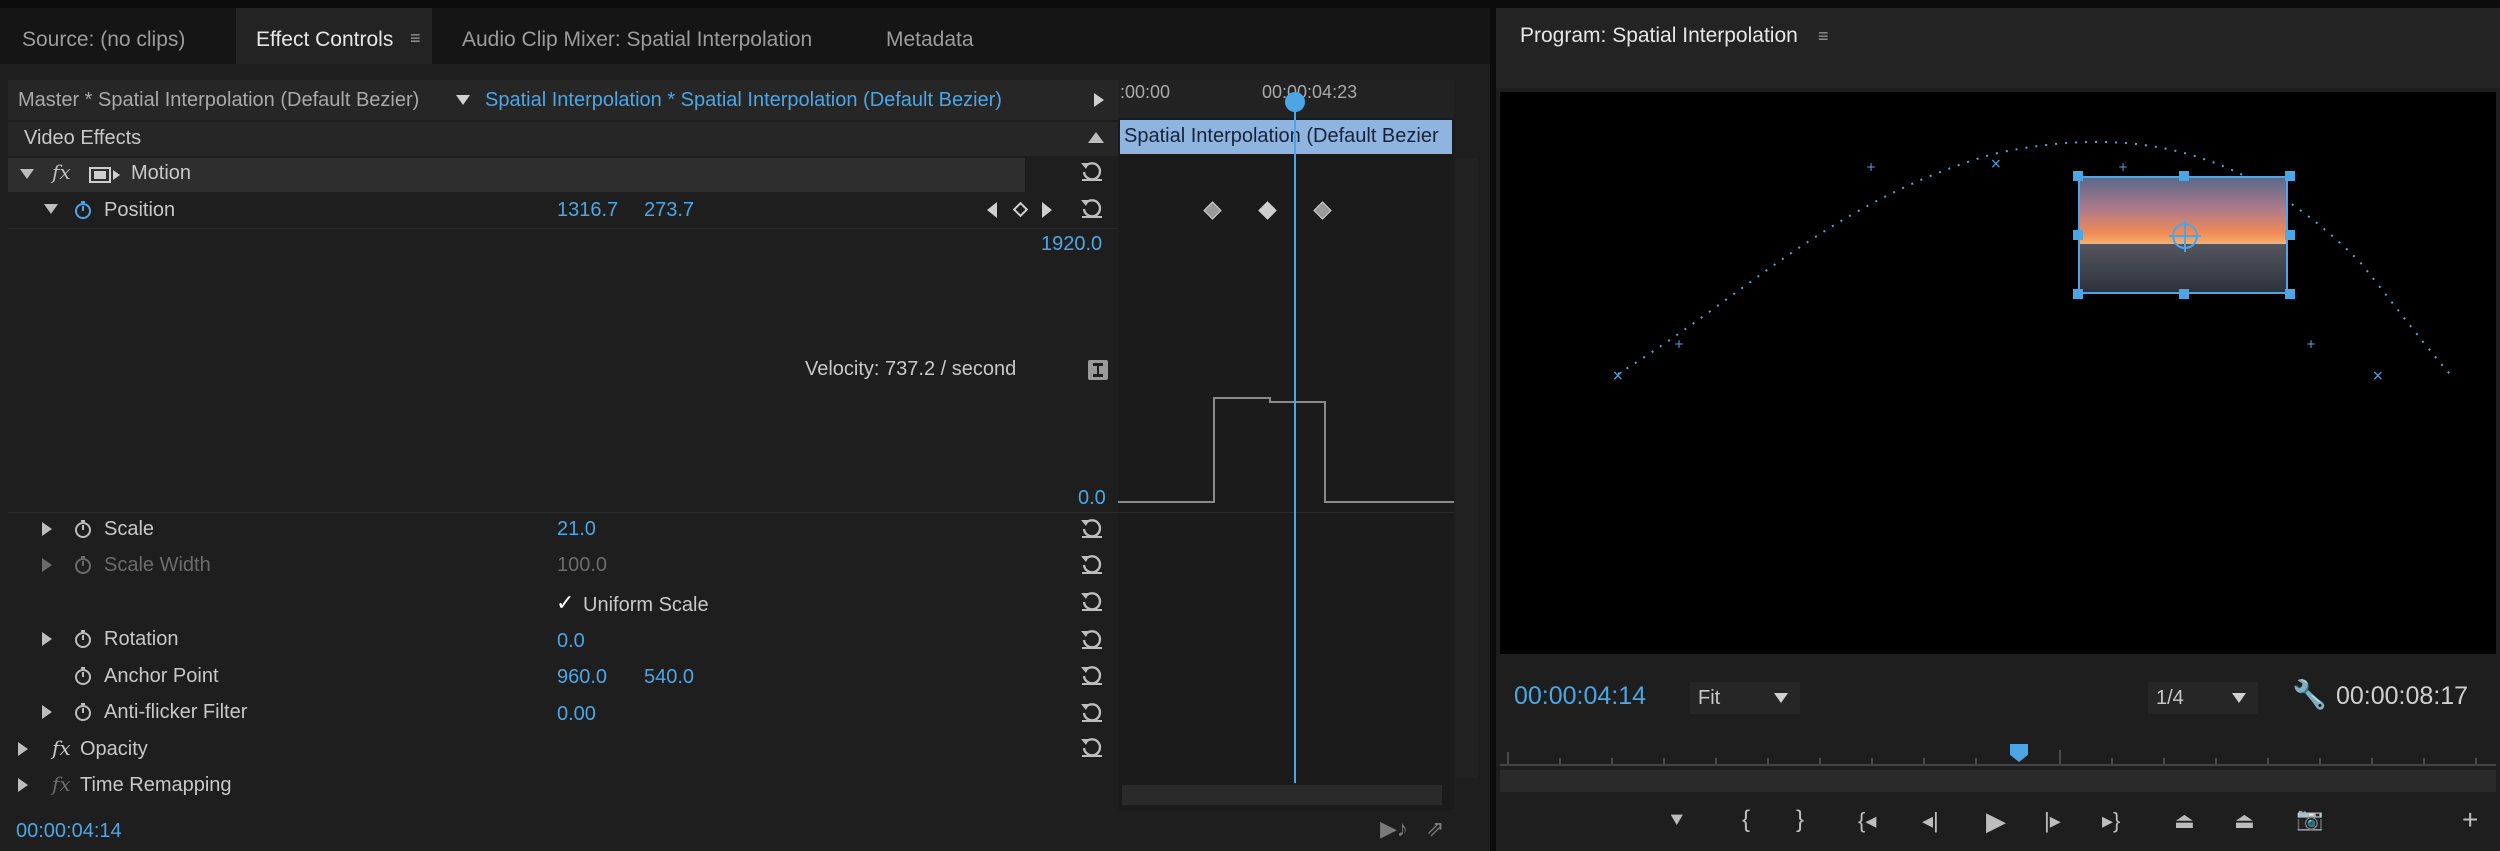  I want to click on motion-expand-icon, so click(27, 174).